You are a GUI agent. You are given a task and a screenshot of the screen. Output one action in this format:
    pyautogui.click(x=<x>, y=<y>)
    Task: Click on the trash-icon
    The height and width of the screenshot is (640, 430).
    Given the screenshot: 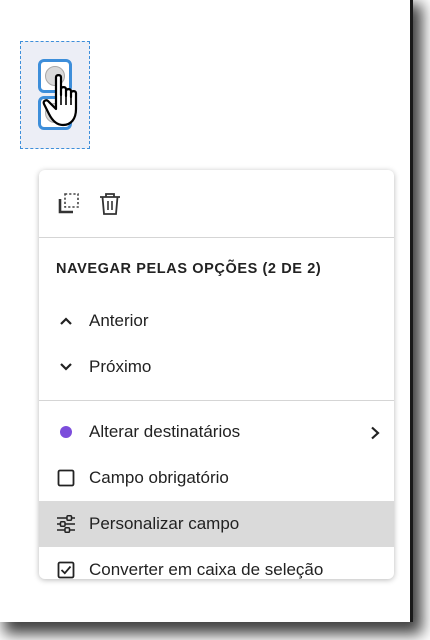 What is the action you would take?
    pyautogui.click(x=110, y=204)
    